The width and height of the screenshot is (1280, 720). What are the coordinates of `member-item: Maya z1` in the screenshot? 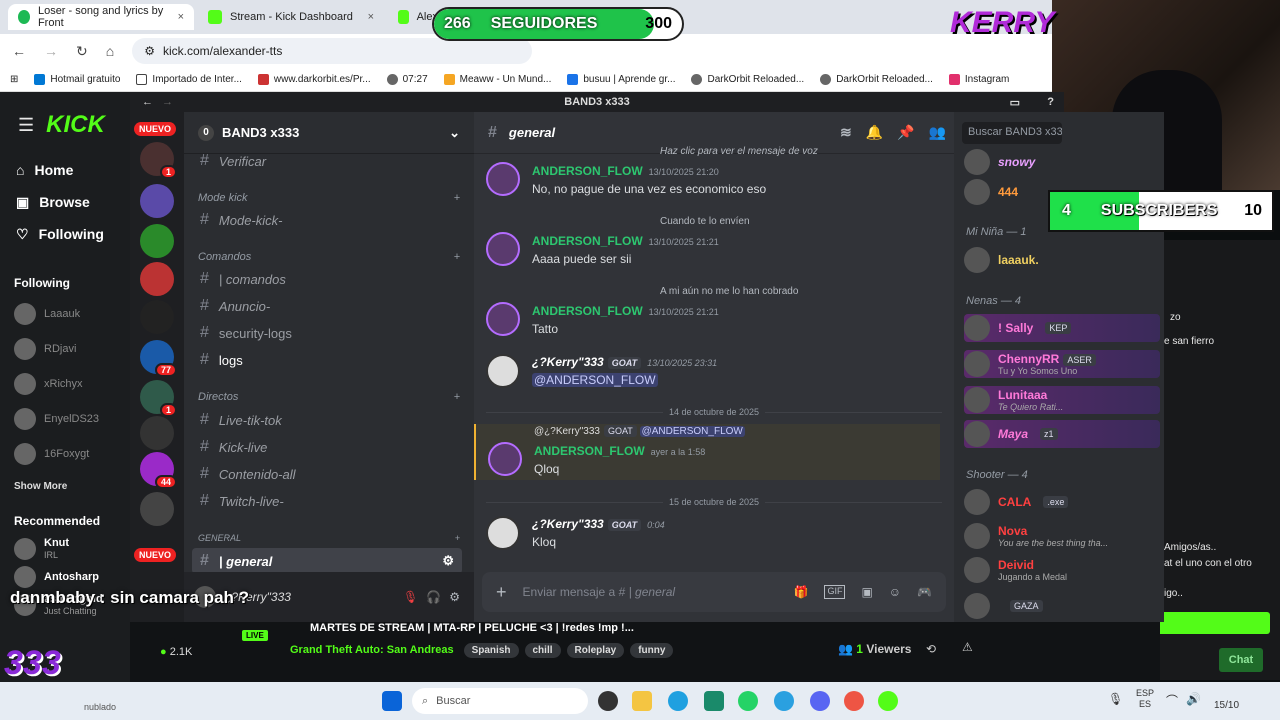 It's located at (1062, 434).